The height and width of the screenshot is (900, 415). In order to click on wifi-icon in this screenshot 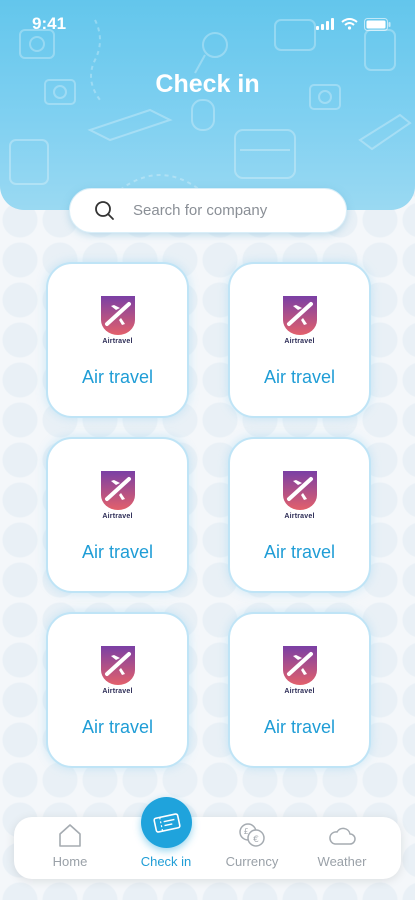, I will do `click(349, 24)`.